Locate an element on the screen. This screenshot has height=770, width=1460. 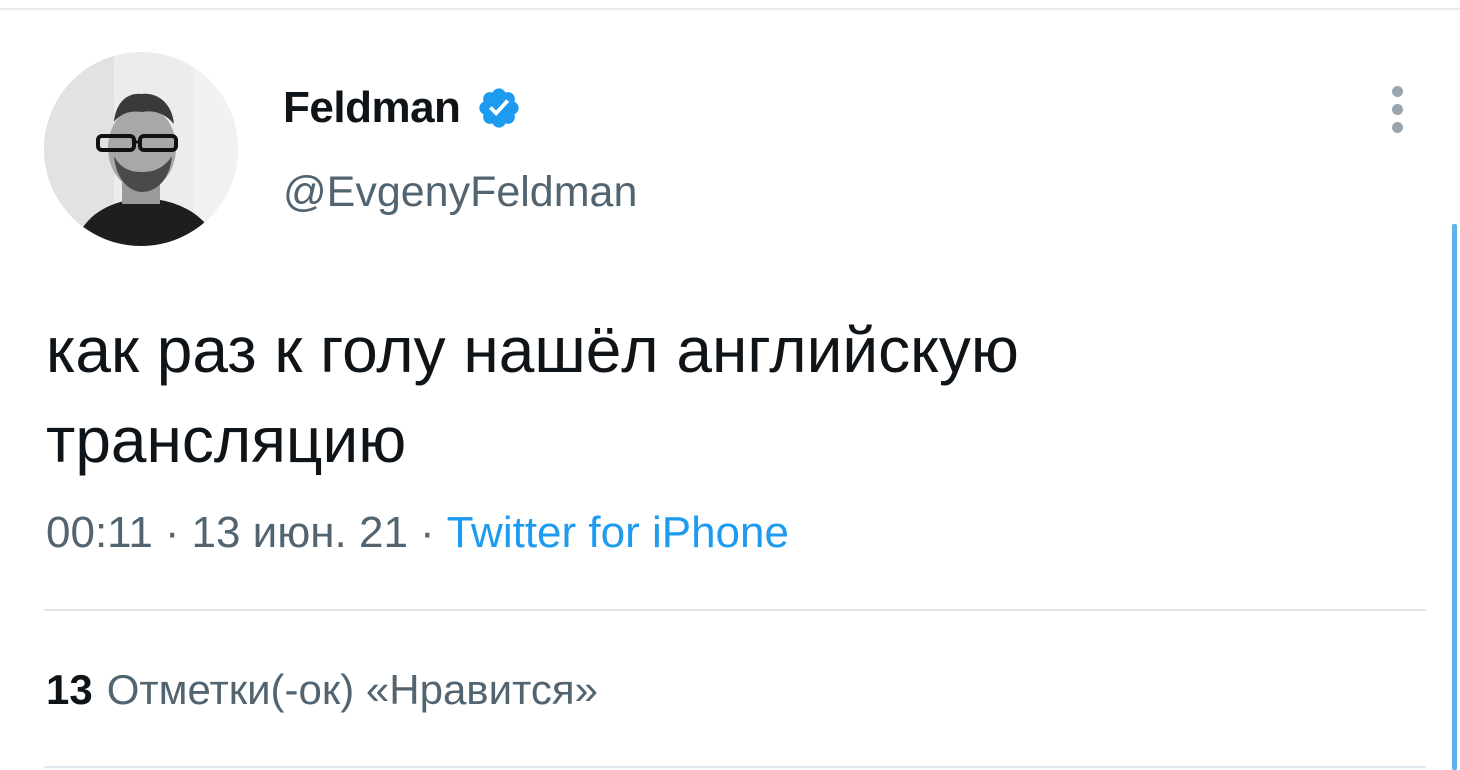
tweet-time: 00:11 is located at coordinates (99, 532).